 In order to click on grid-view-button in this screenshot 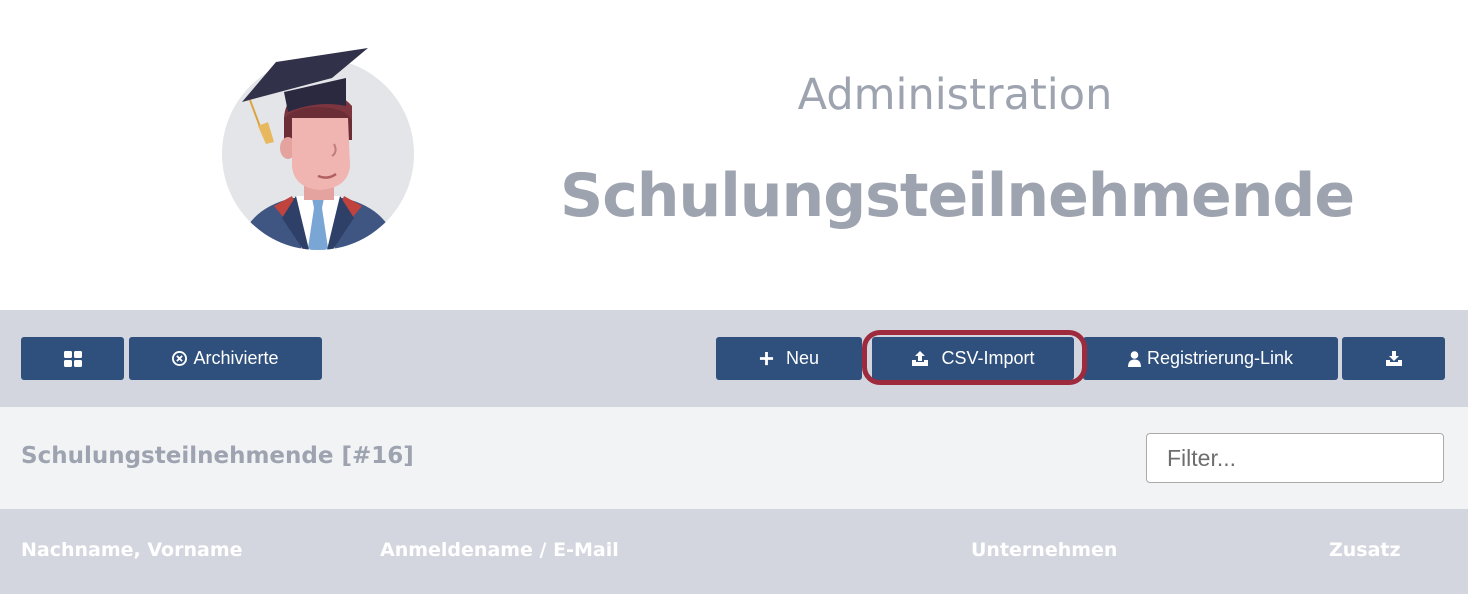, I will do `click(72, 358)`.